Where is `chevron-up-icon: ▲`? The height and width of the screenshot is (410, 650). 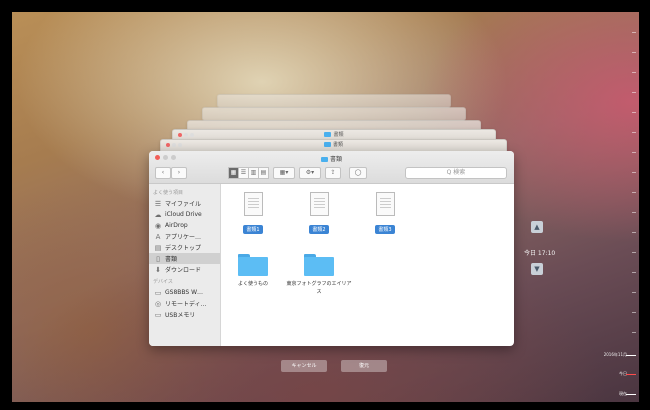
chevron-up-icon: ▲ is located at coordinates (537, 227).